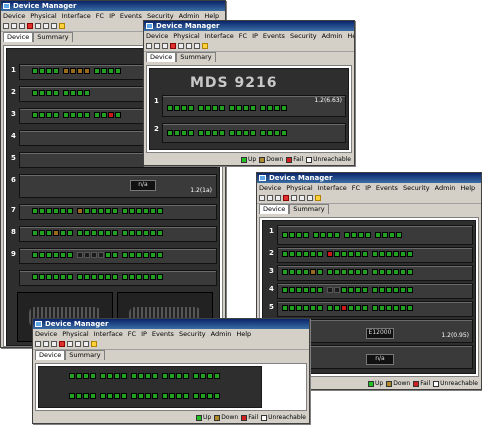 This screenshot has height=425, width=482. Describe the element at coordinates (13, 136) in the screenshot. I see `slot-number: 4` at that location.